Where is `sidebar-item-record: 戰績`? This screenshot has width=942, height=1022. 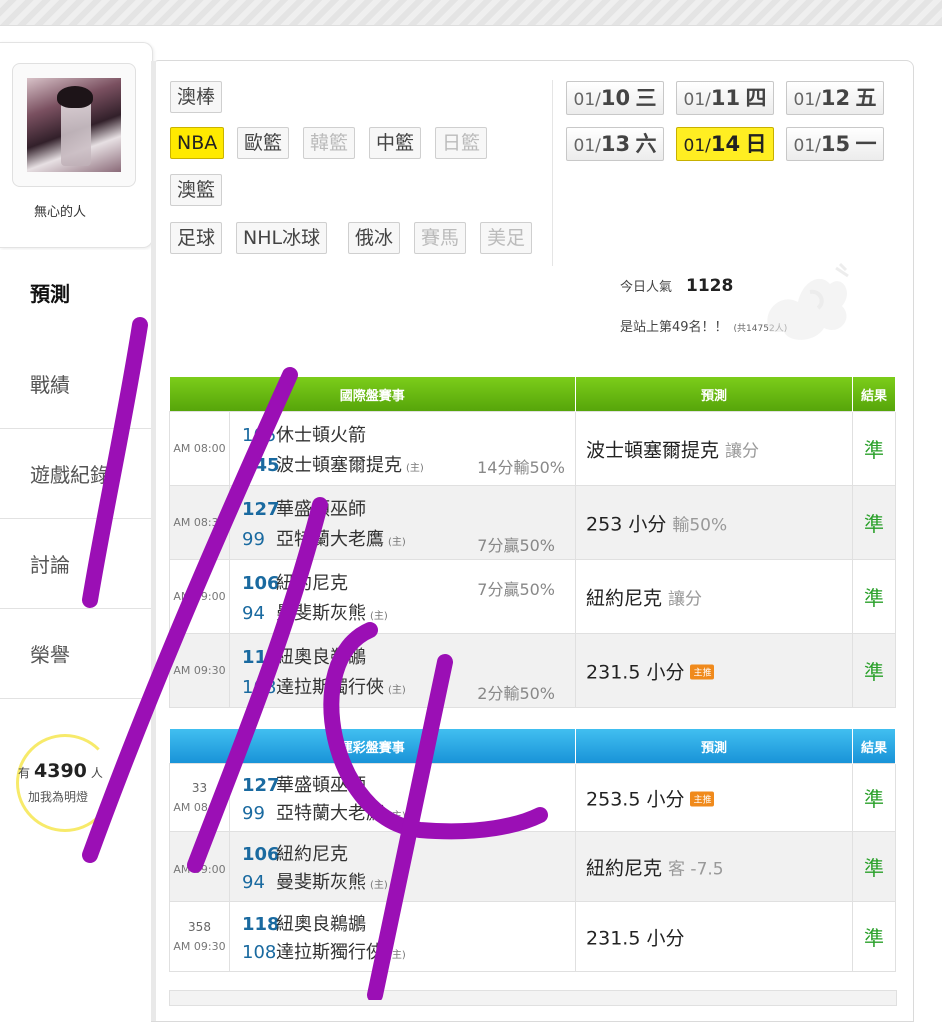
sidebar-item-record: 戰績 is located at coordinates (76, 384).